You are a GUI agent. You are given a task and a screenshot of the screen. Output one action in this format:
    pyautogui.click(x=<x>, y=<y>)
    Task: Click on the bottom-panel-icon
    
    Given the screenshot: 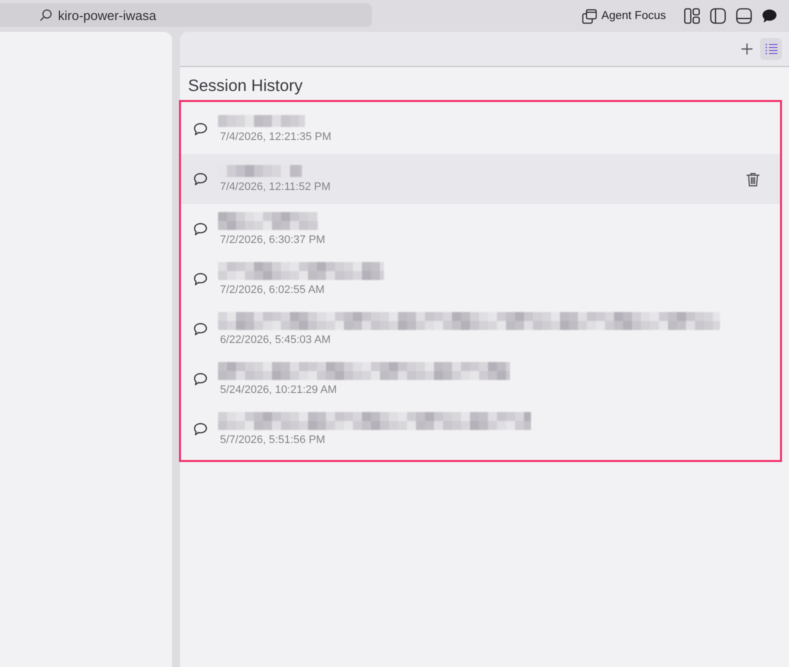 What is the action you would take?
    pyautogui.click(x=744, y=16)
    